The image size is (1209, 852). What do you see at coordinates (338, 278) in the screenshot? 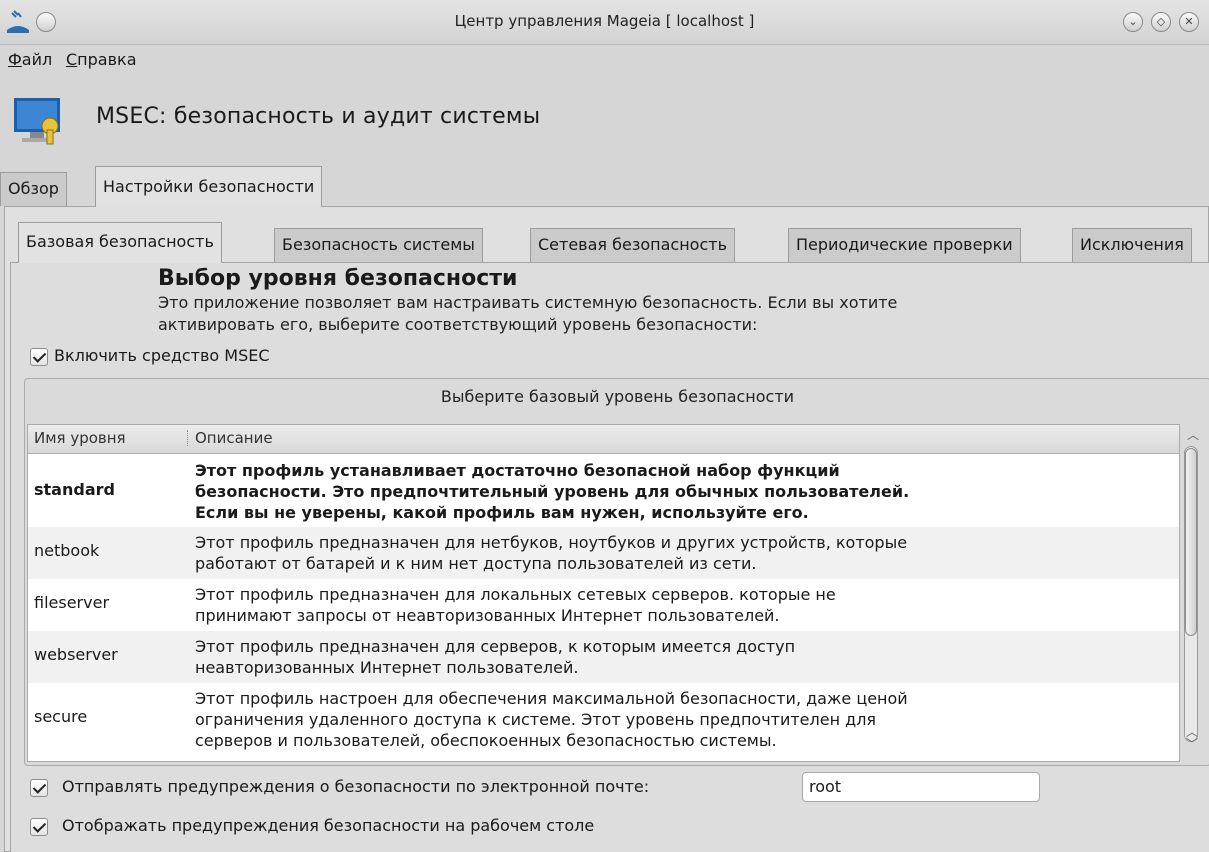
I see `section-title: Выбор уровня безопасности` at bounding box center [338, 278].